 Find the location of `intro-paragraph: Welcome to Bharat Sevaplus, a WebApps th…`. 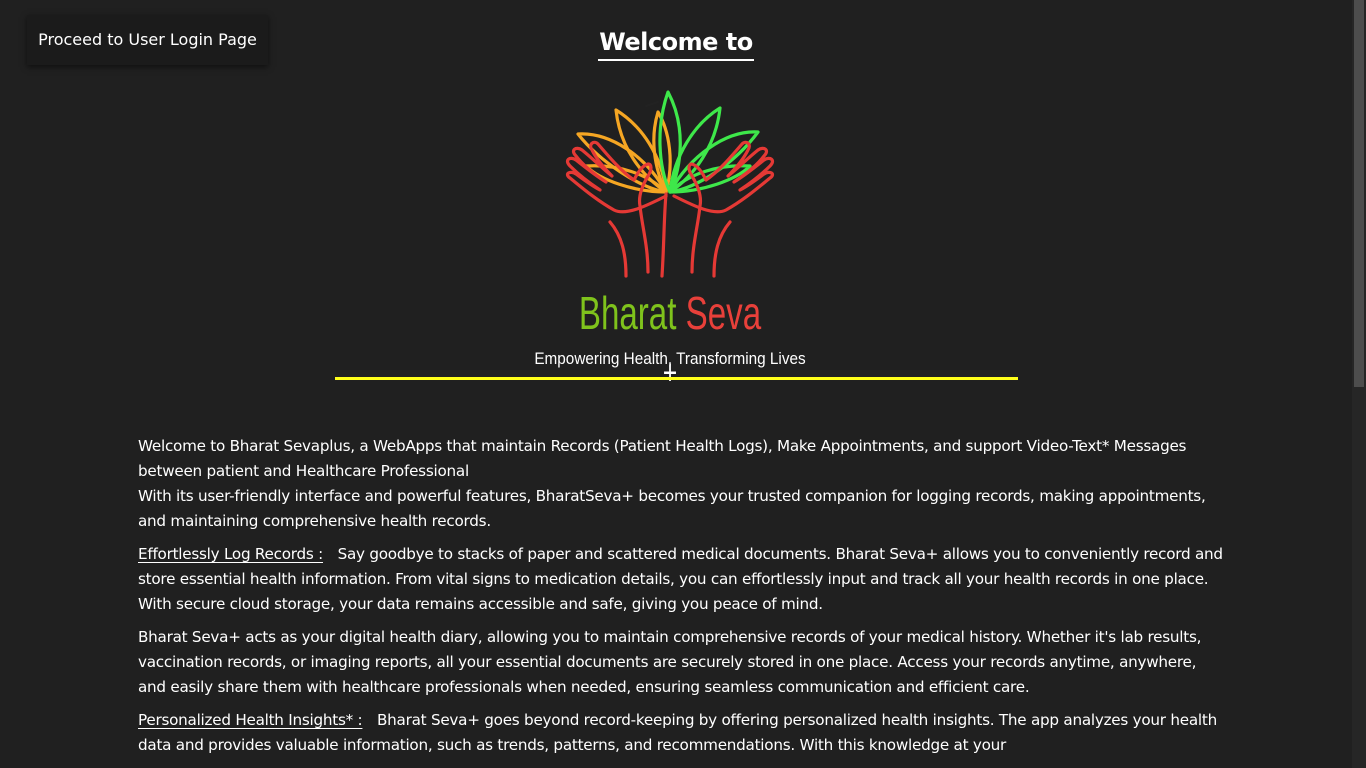

intro-paragraph: Welcome to Bharat Sevaplus, a WebApps th… is located at coordinates (680, 484).